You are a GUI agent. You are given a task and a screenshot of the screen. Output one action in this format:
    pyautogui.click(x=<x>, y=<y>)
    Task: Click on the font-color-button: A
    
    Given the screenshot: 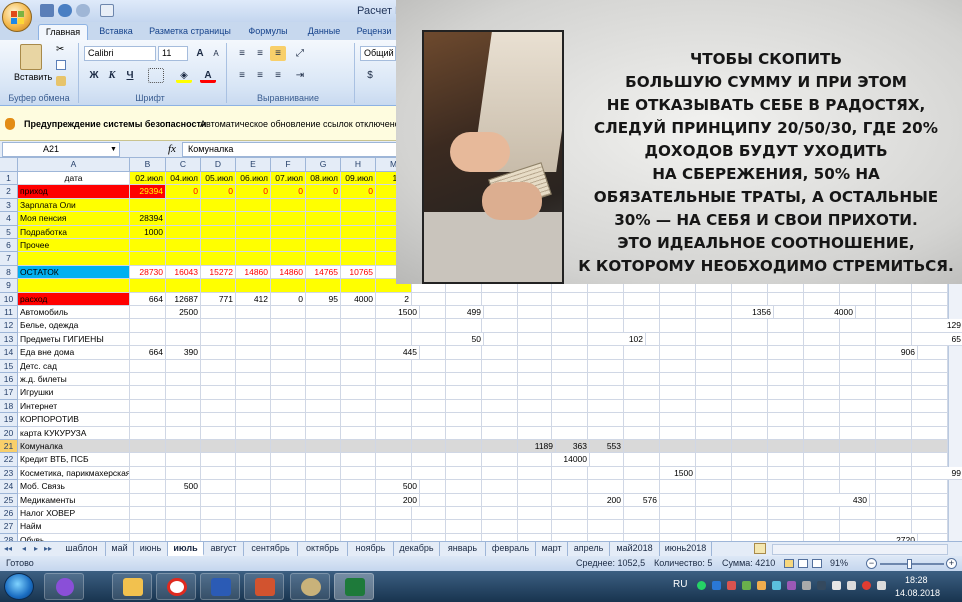 What is the action you would take?
    pyautogui.click(x=208, y=75)
    